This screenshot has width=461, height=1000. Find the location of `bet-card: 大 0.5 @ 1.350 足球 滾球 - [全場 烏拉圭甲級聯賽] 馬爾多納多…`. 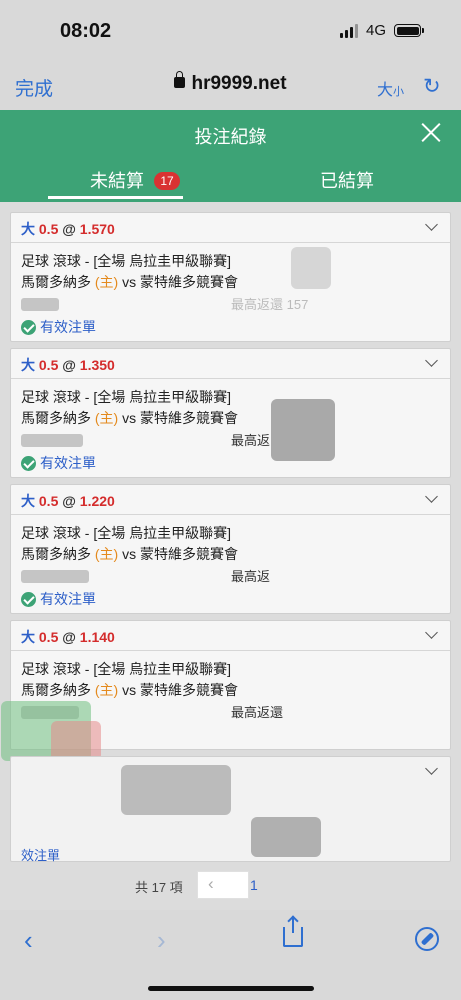

bet-card: 大 0.5 @ 1.350 足球 滾球 - [全場 烏拉圭甲級聯賽] 馬爾多納多… is located at coordinates (230, 413).